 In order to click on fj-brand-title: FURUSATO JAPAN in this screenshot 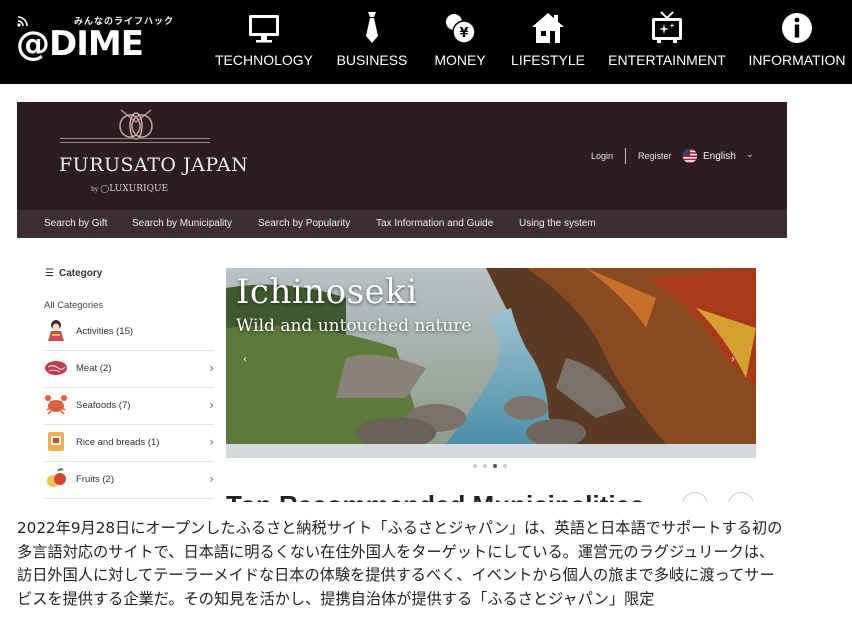, I will do `click(154, 165)`.